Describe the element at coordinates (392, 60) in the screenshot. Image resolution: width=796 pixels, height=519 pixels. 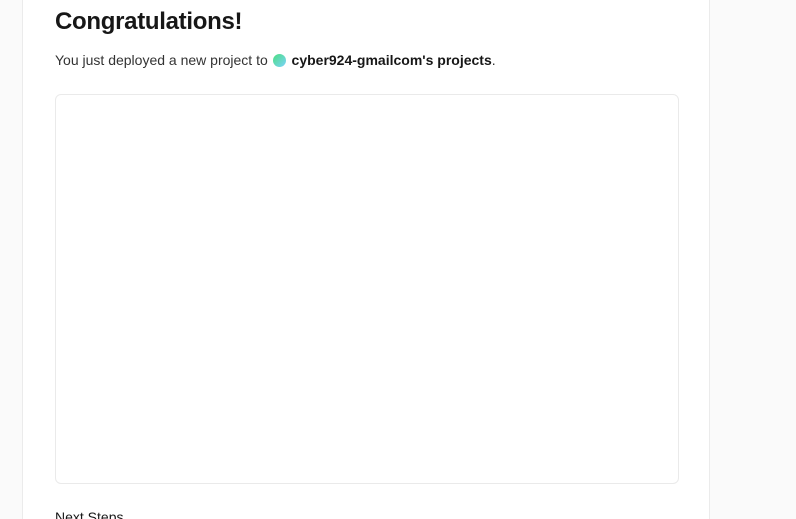
I see `team-link: cyber924-gmailcom's projects` at that location.